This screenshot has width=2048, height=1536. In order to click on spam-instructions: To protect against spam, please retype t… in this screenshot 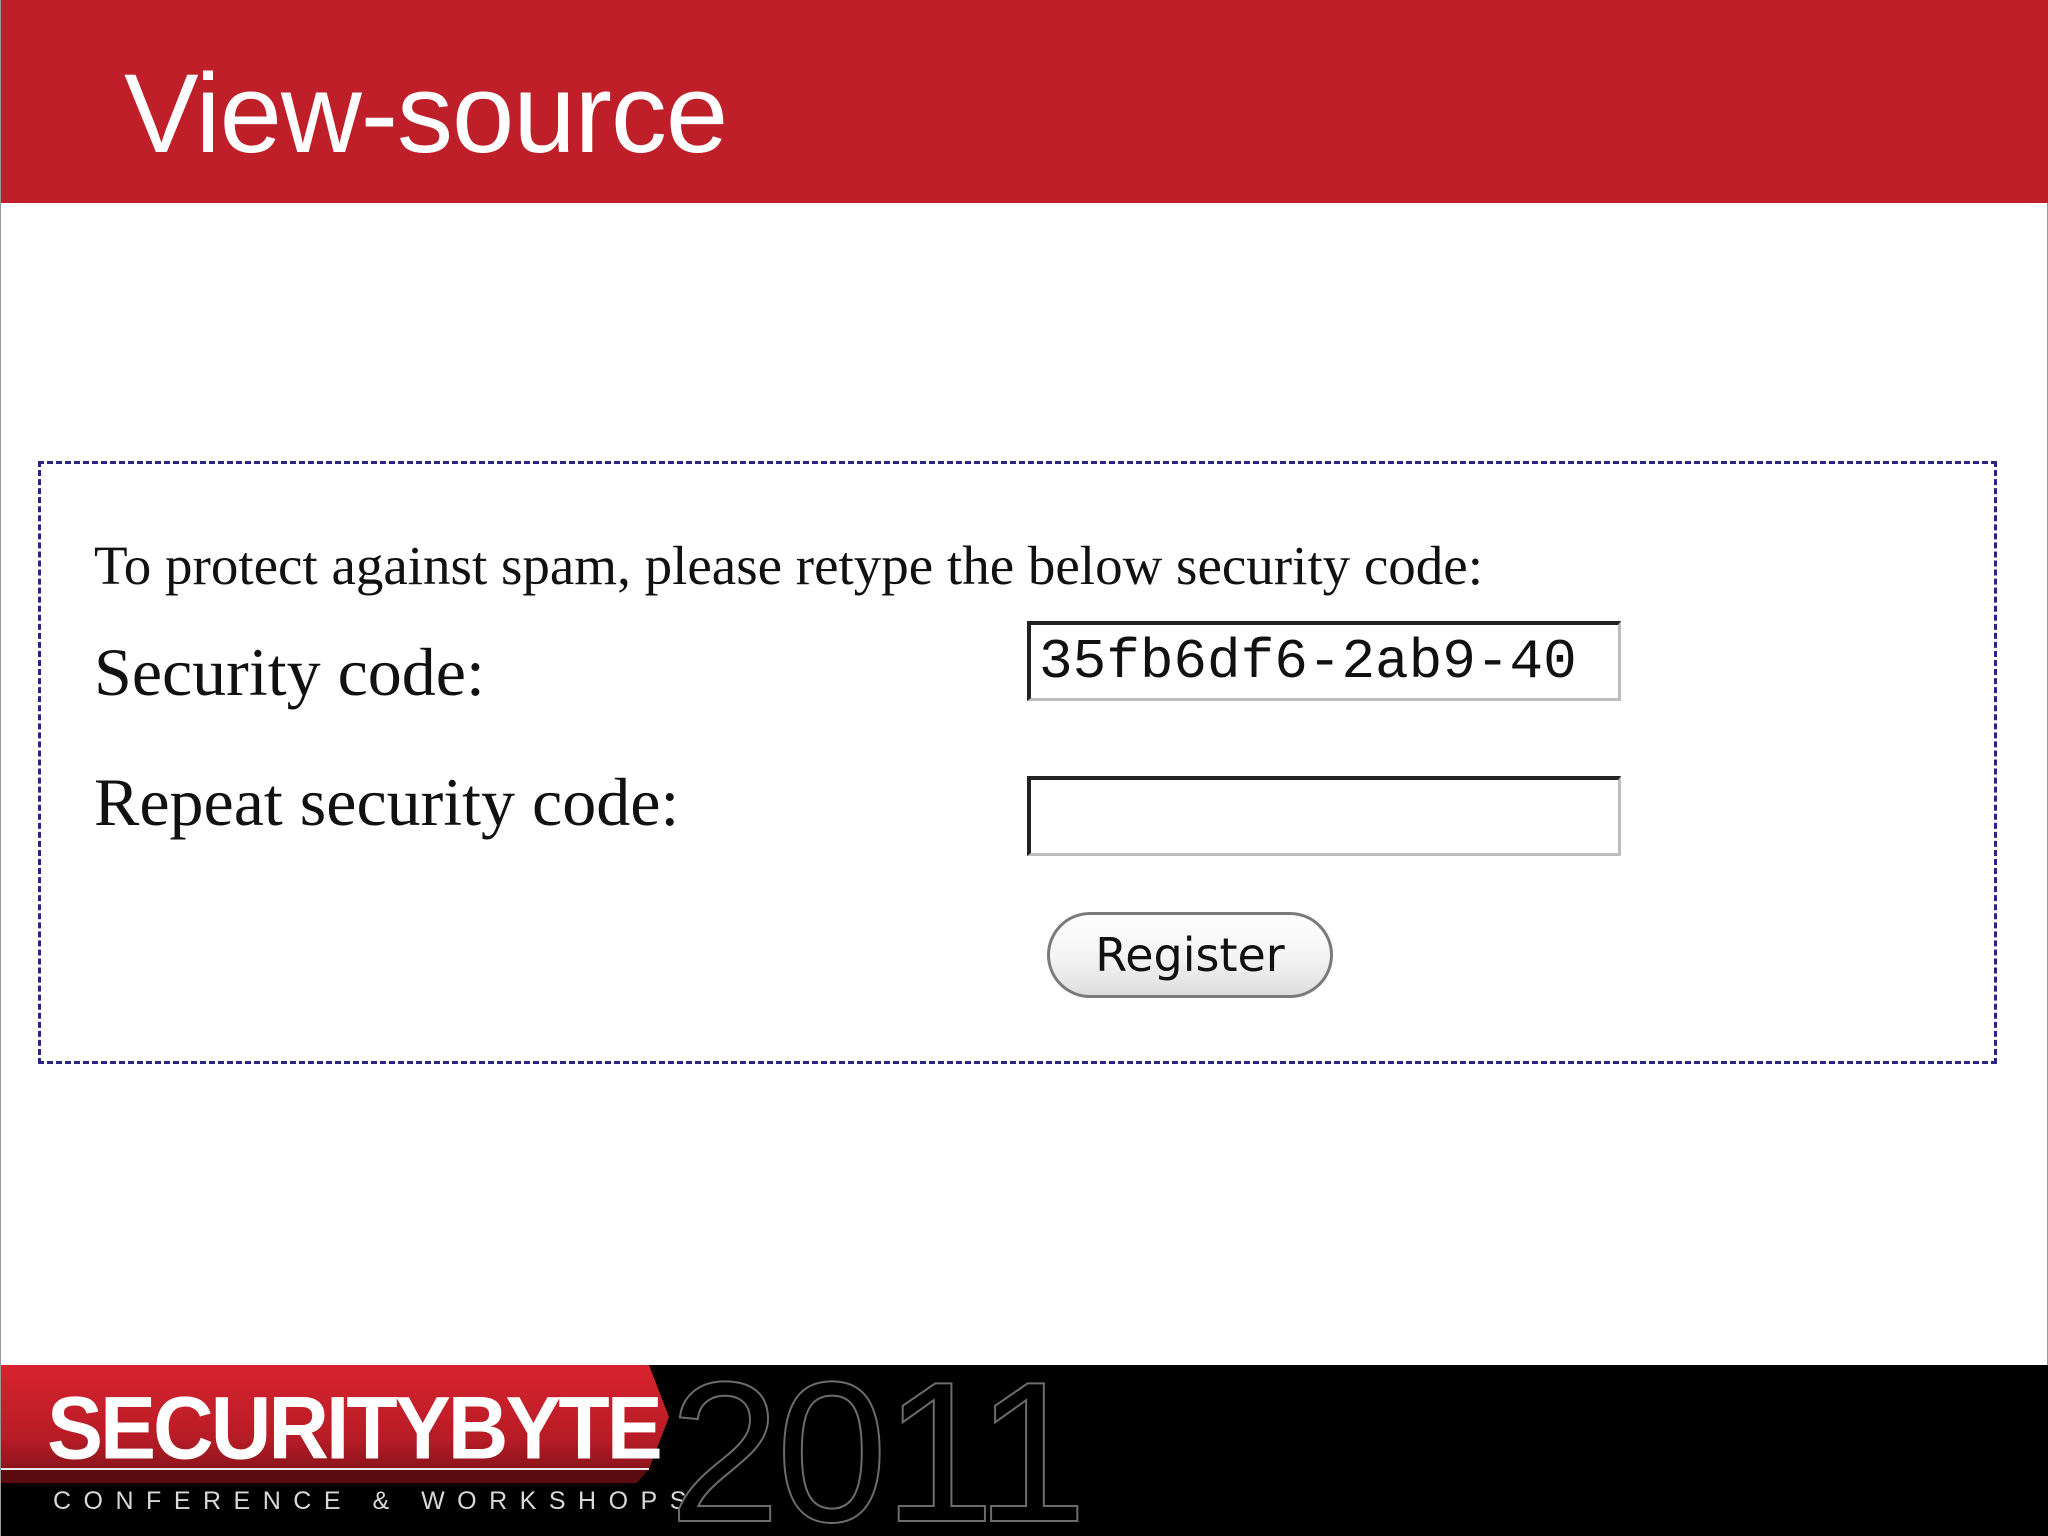, I will do `click(788, 565)`.